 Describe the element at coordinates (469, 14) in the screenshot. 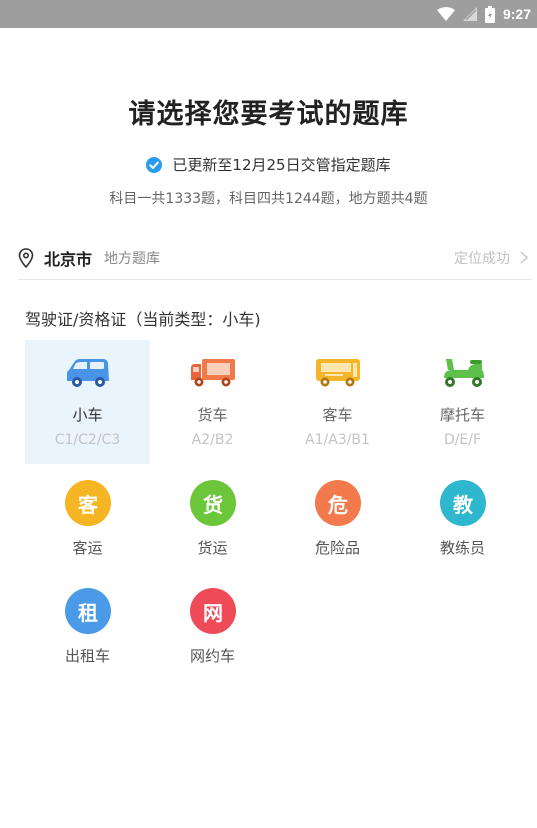

I see `signal-icon` at that location.